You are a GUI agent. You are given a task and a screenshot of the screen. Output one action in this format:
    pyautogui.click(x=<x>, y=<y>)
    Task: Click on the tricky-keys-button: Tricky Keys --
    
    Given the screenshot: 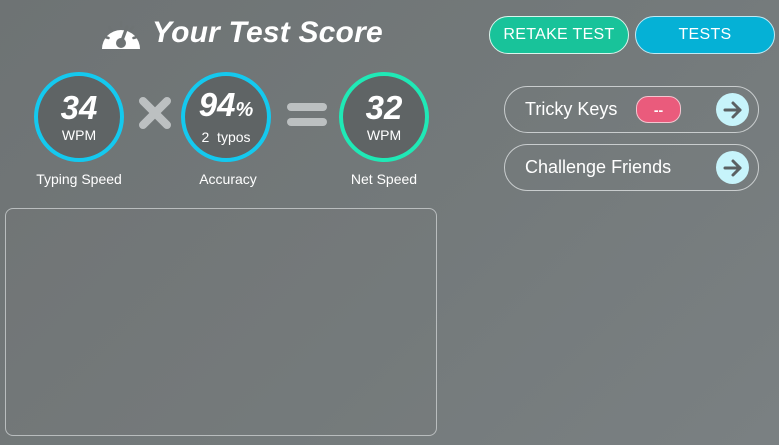 What is the action you would take?
    pyautogui.click(x=631, y=109)
    